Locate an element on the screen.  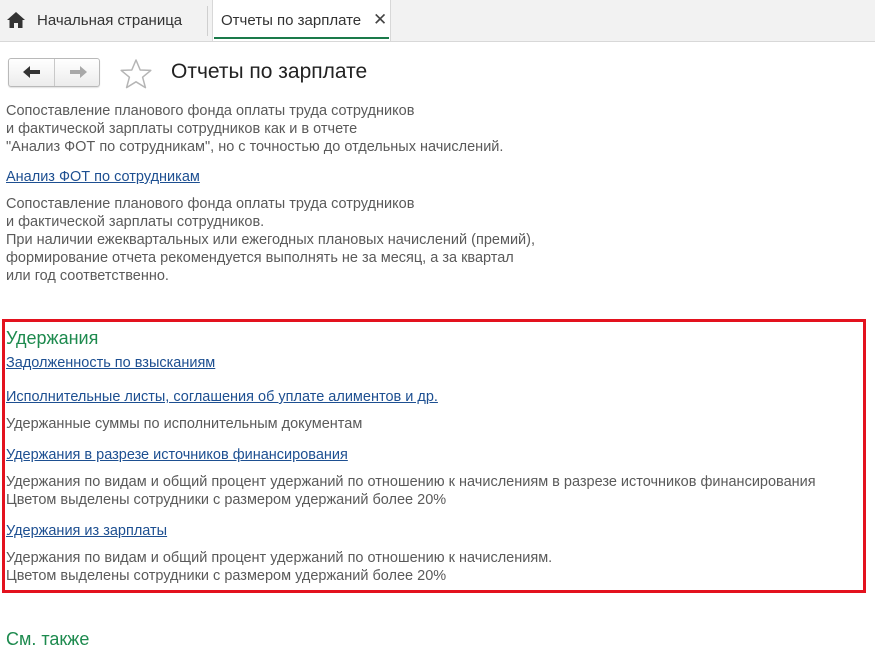
arrow-right-icon is located at coordinates (78, 72).